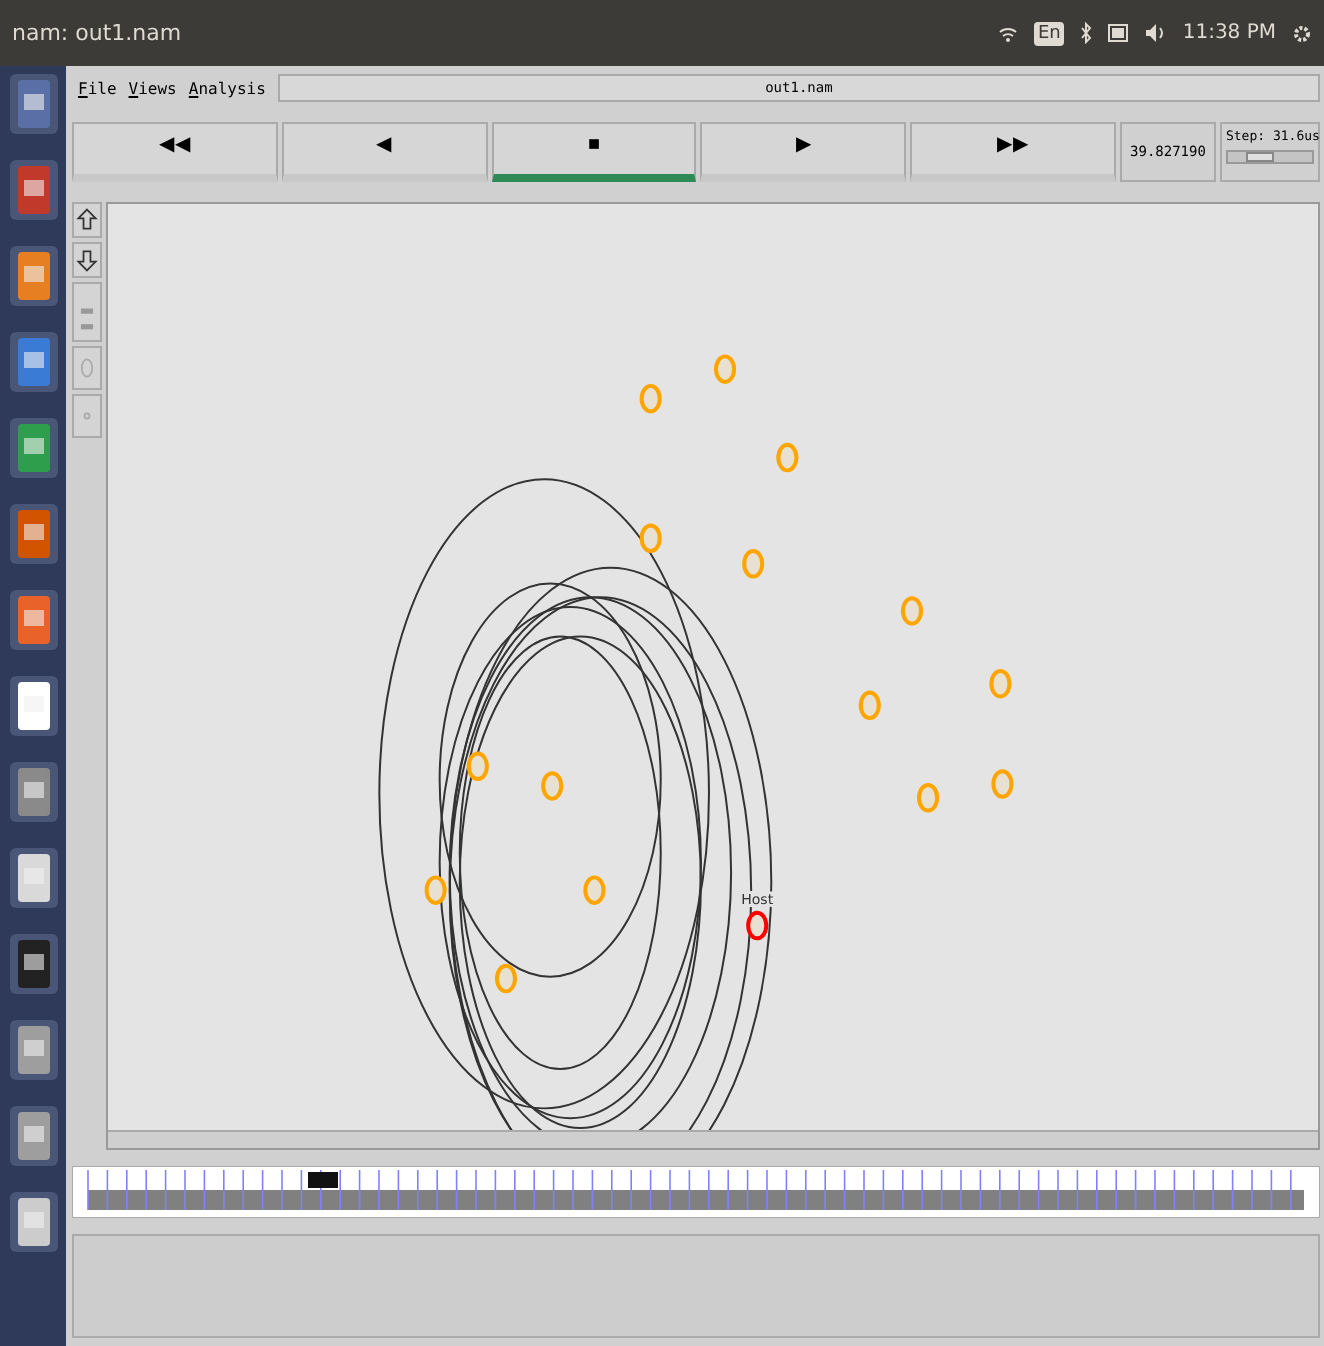 The height and width of the screenshot is (1346, 1324). What do you see at coordinates (1049, 33) in the screenshot?
I see `keyboard-indicator: En` at bounding box center [1049, 33].